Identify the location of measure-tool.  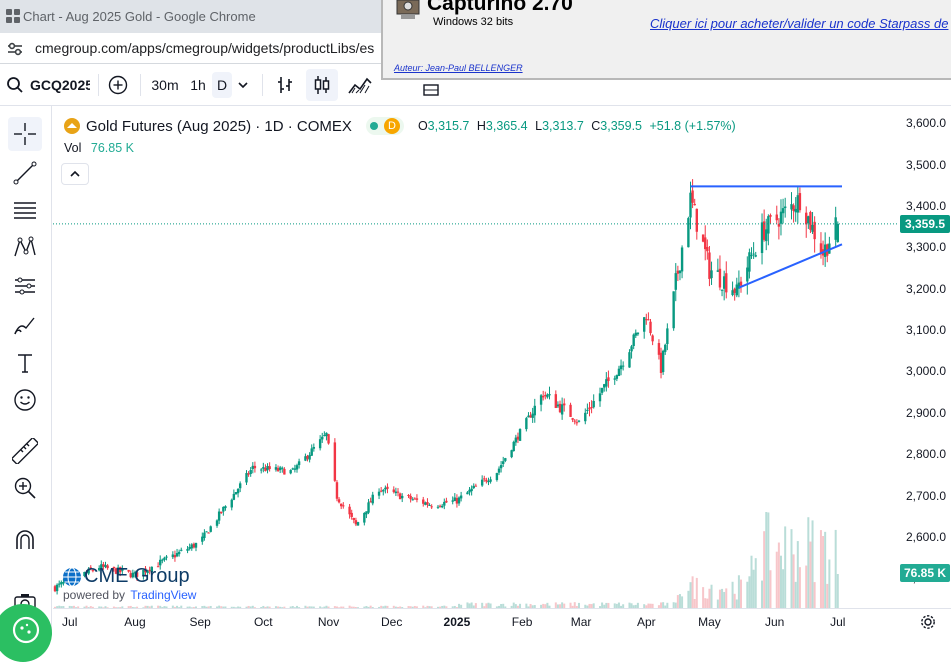
(25, 451).